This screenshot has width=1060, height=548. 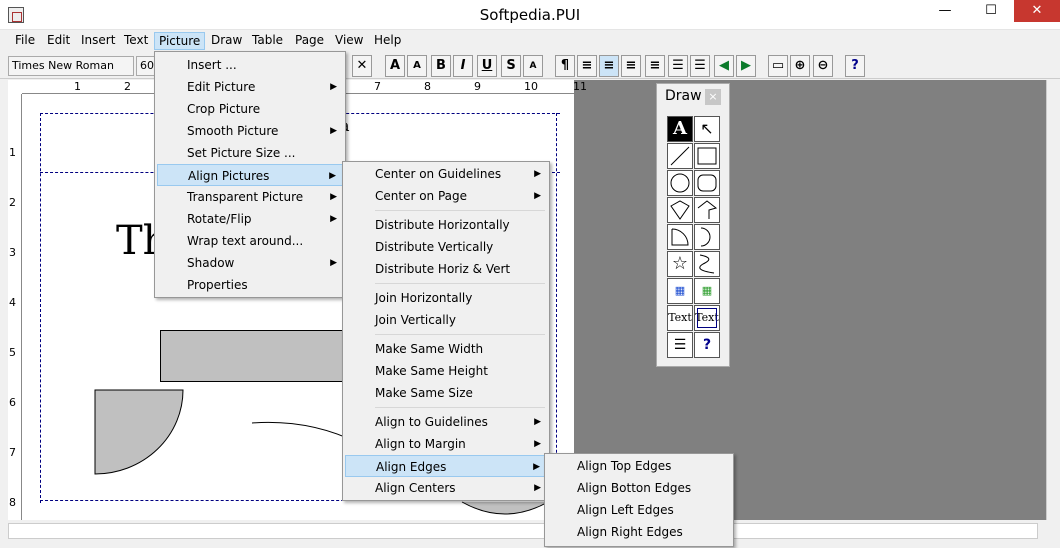 What do you see at coordinates (680, 264) in the screenshot?
I see `star-tool-icon: ☆` at bounding box center [680, 264].